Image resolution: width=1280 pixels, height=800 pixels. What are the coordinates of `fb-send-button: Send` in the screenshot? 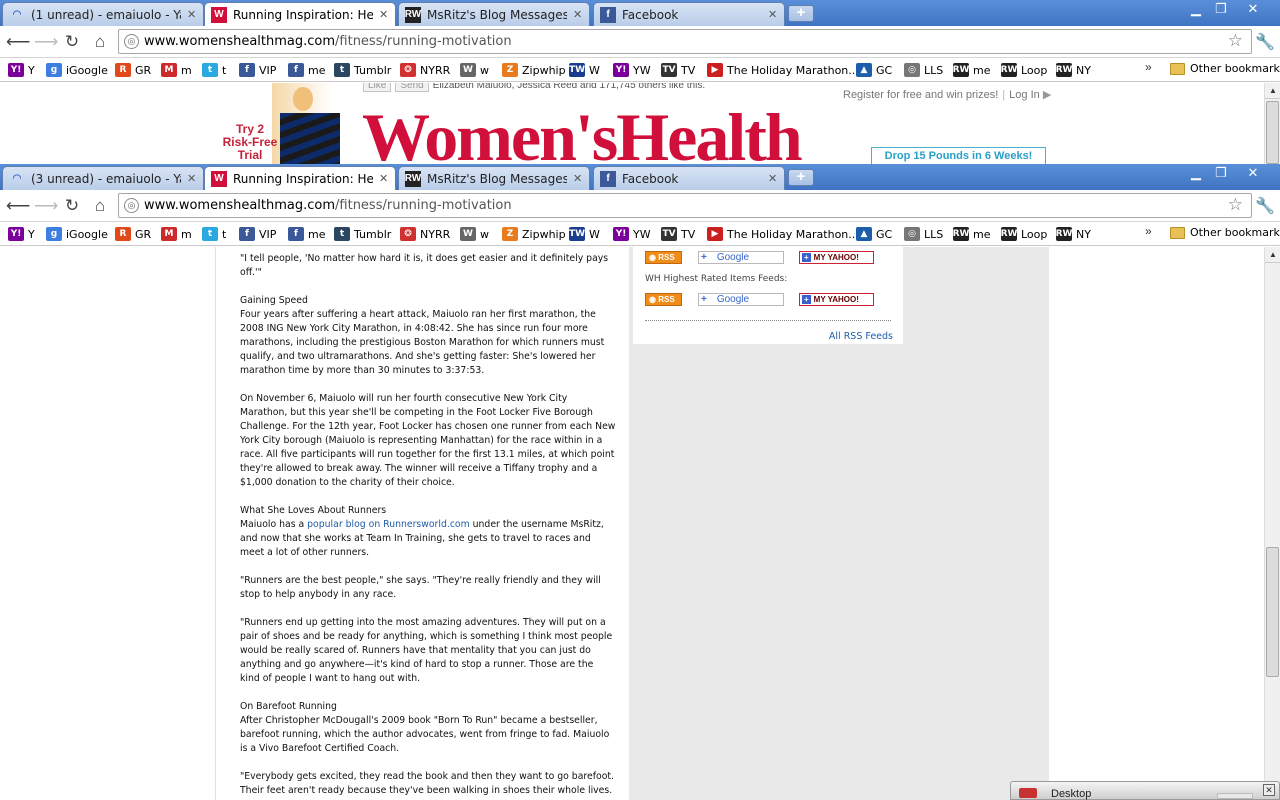 It's located at (412, 87).